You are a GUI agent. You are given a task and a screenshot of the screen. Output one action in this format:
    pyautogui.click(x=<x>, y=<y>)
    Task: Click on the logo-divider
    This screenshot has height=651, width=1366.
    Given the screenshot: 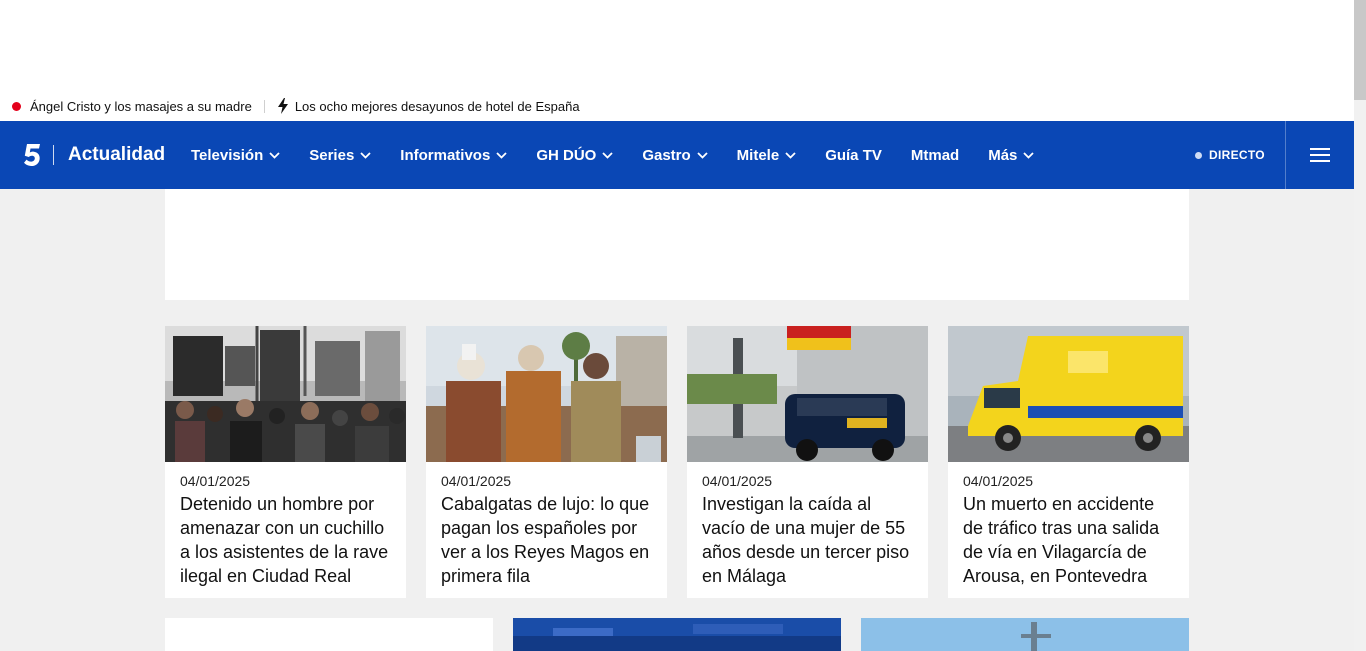 What is the action you would take?
    pyautogui.click(x=53, y=155)
    